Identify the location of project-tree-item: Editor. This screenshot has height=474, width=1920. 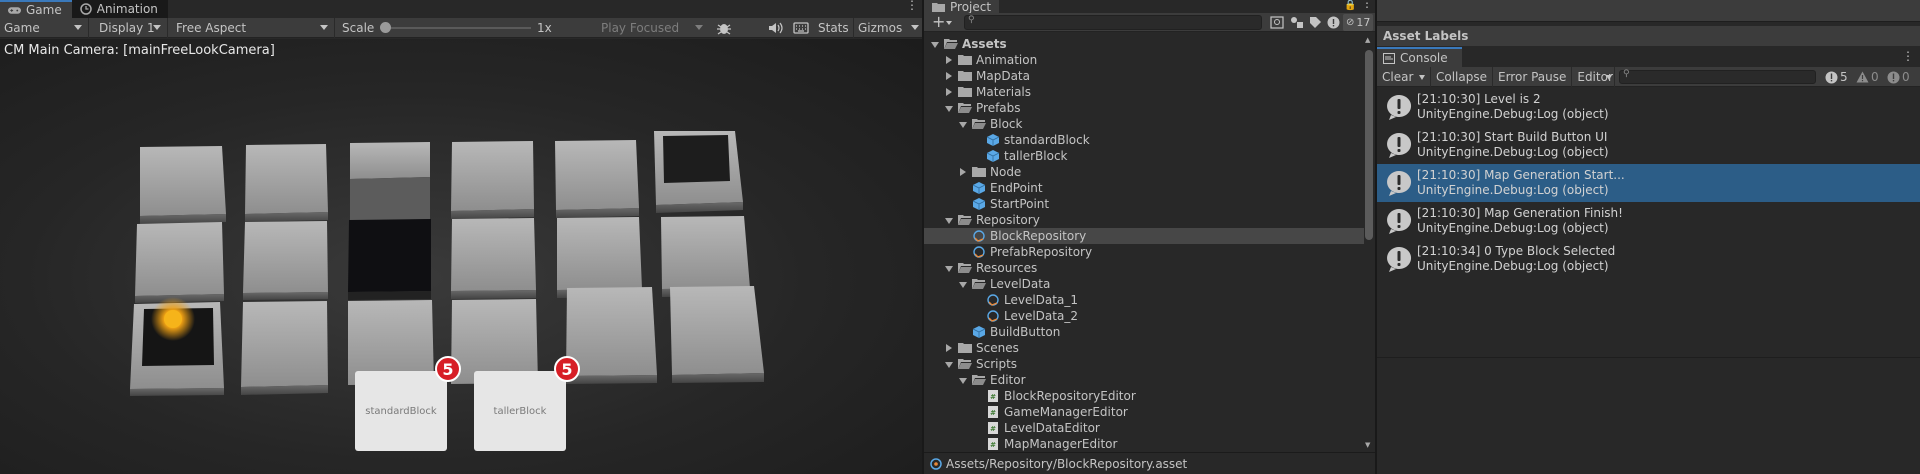
(1144, 380).